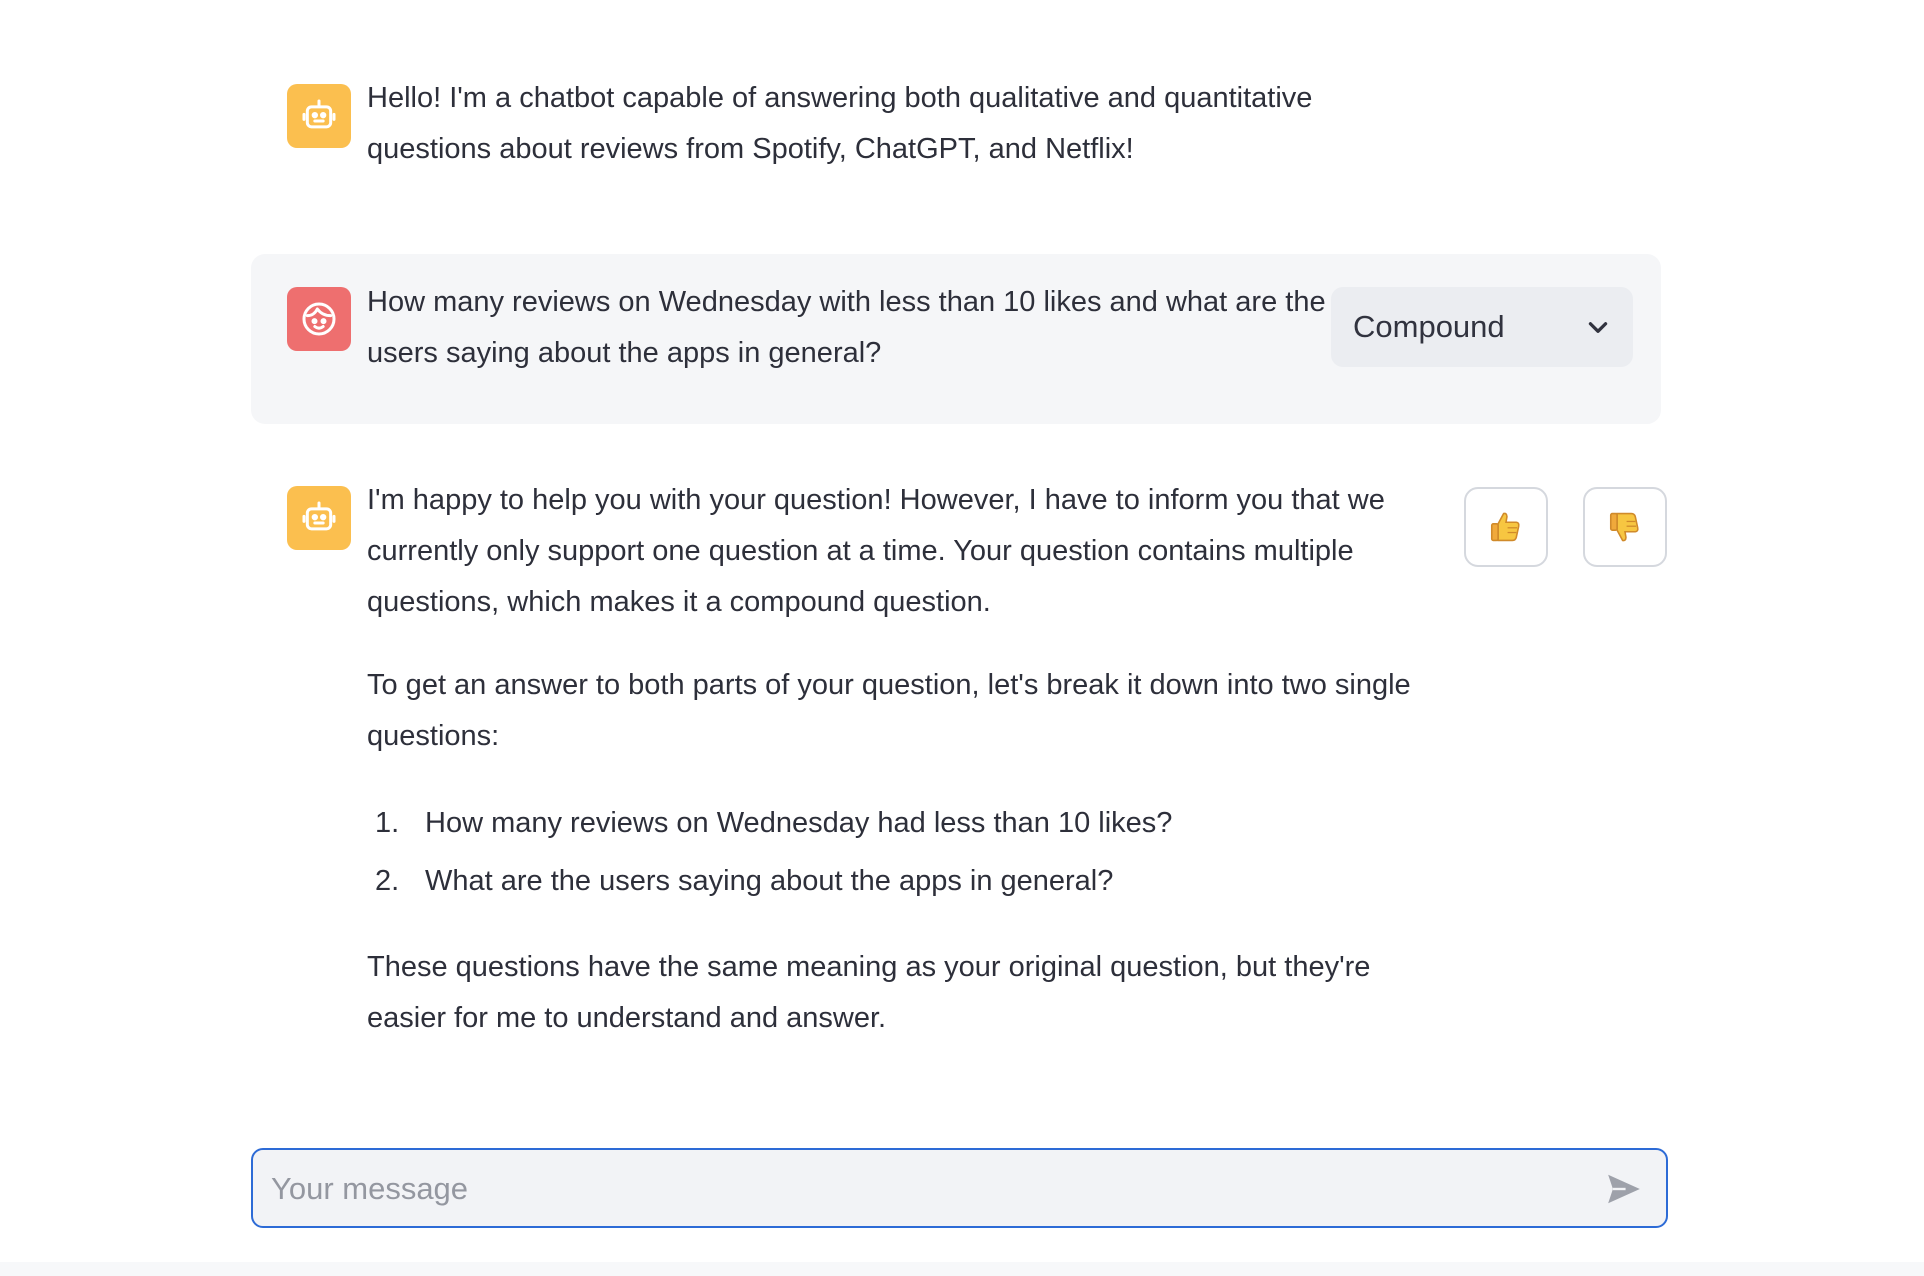  Describe the element at coordinates (1598, 327) in the screenshot. I see `chevron-down-icon` at that location.